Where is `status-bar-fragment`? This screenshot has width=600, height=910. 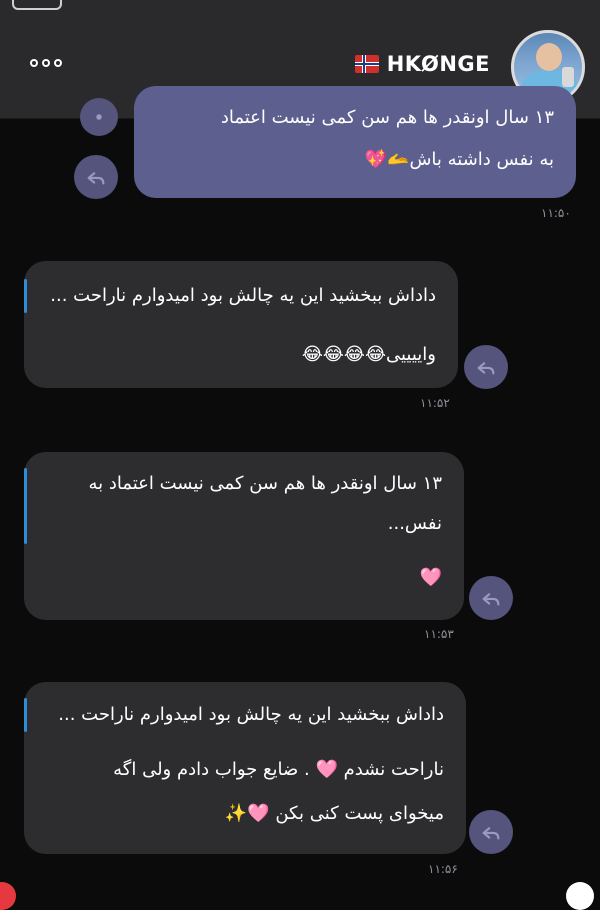 status-bar-fragment is located at coordinates (37, 5).